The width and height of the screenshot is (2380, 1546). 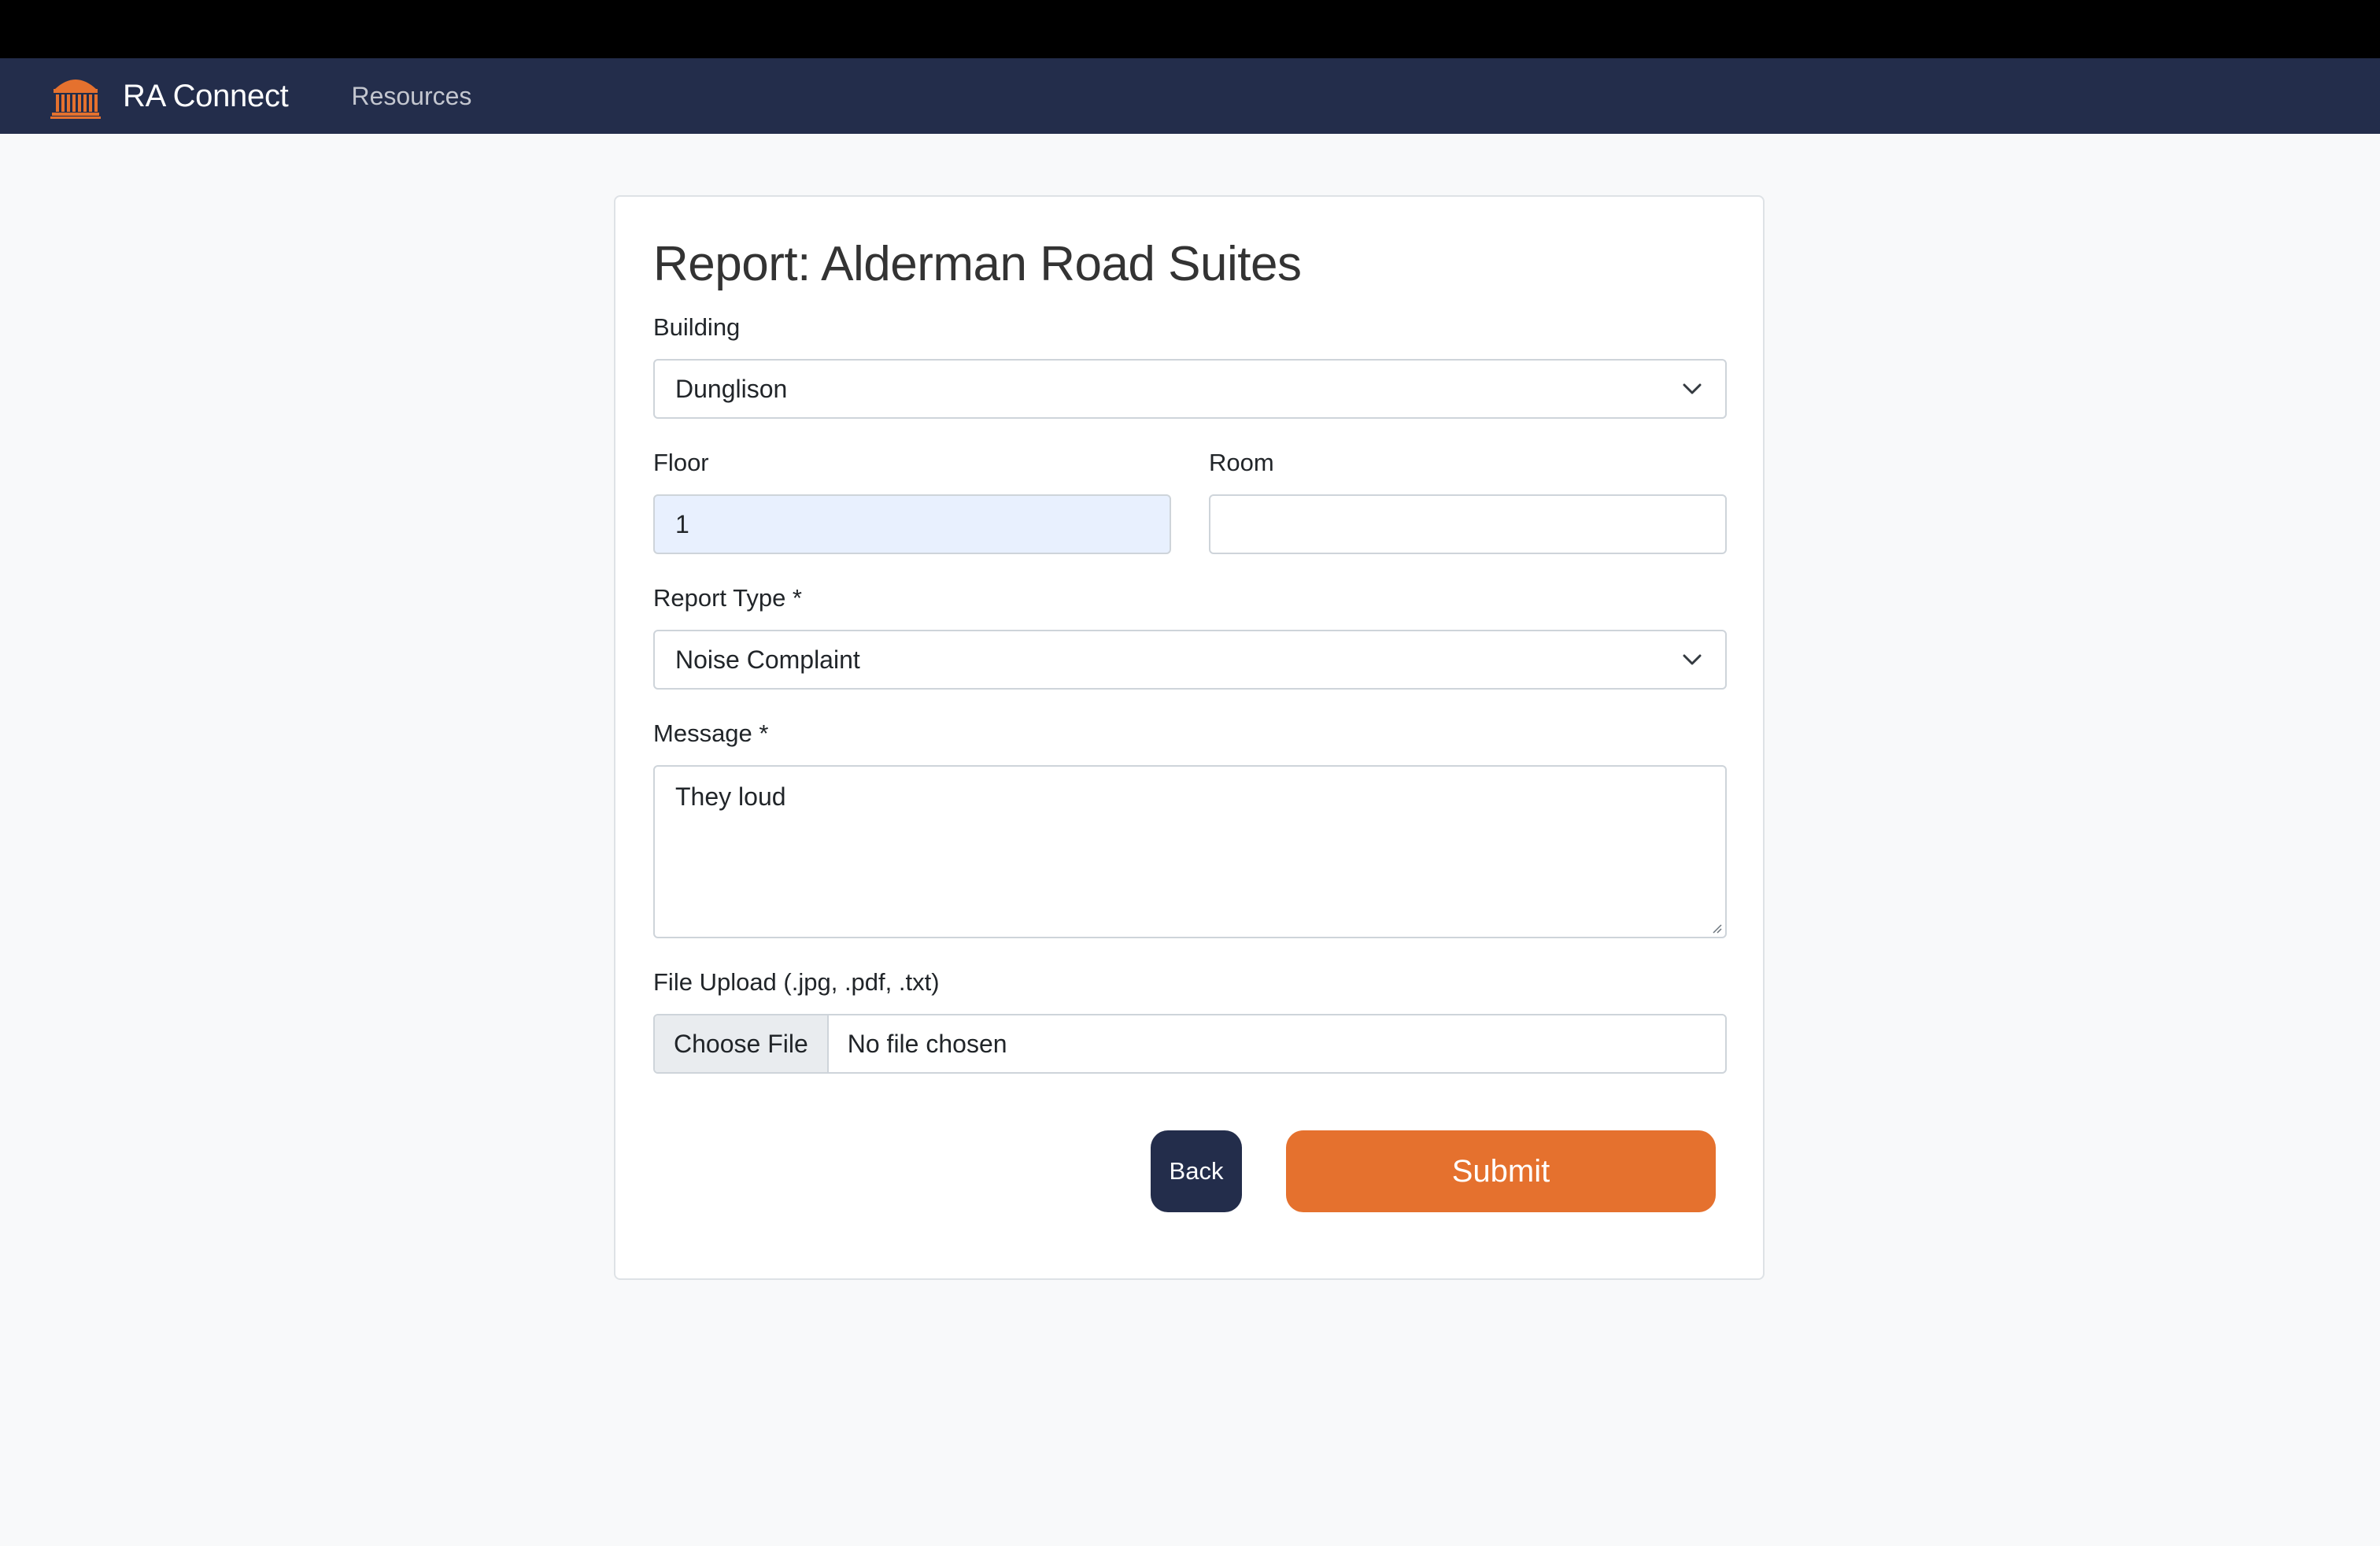 I want to click on rotunda-logo-icon, so click(x=75, y=99).